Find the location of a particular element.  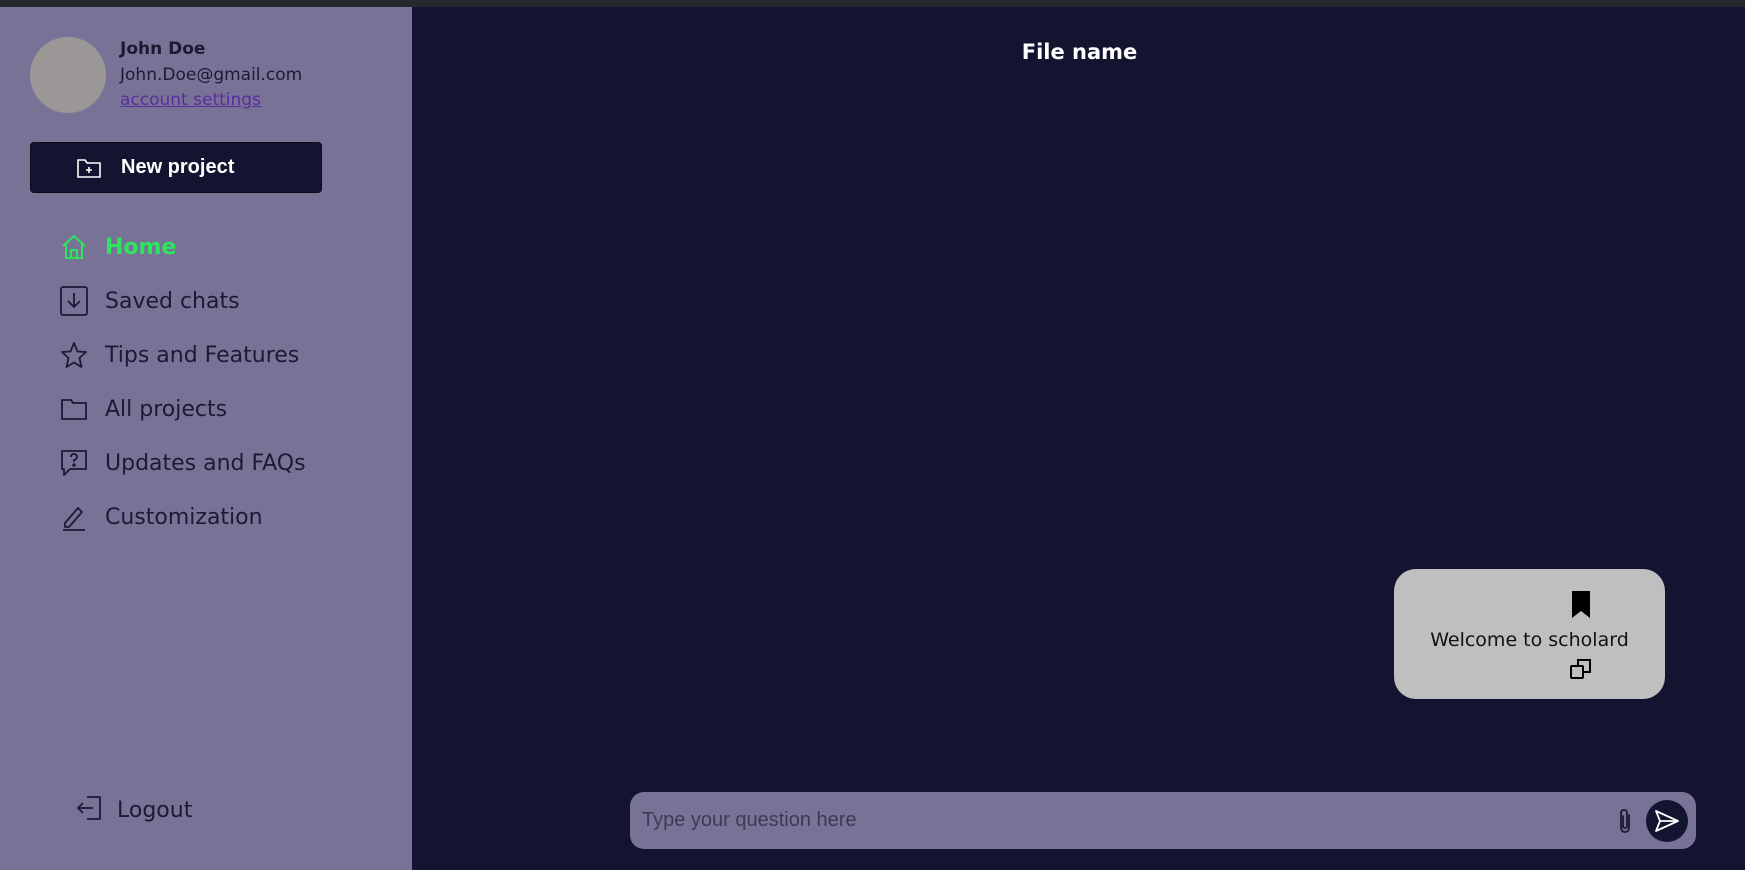

send-button is located at coordinates (1667, 821).